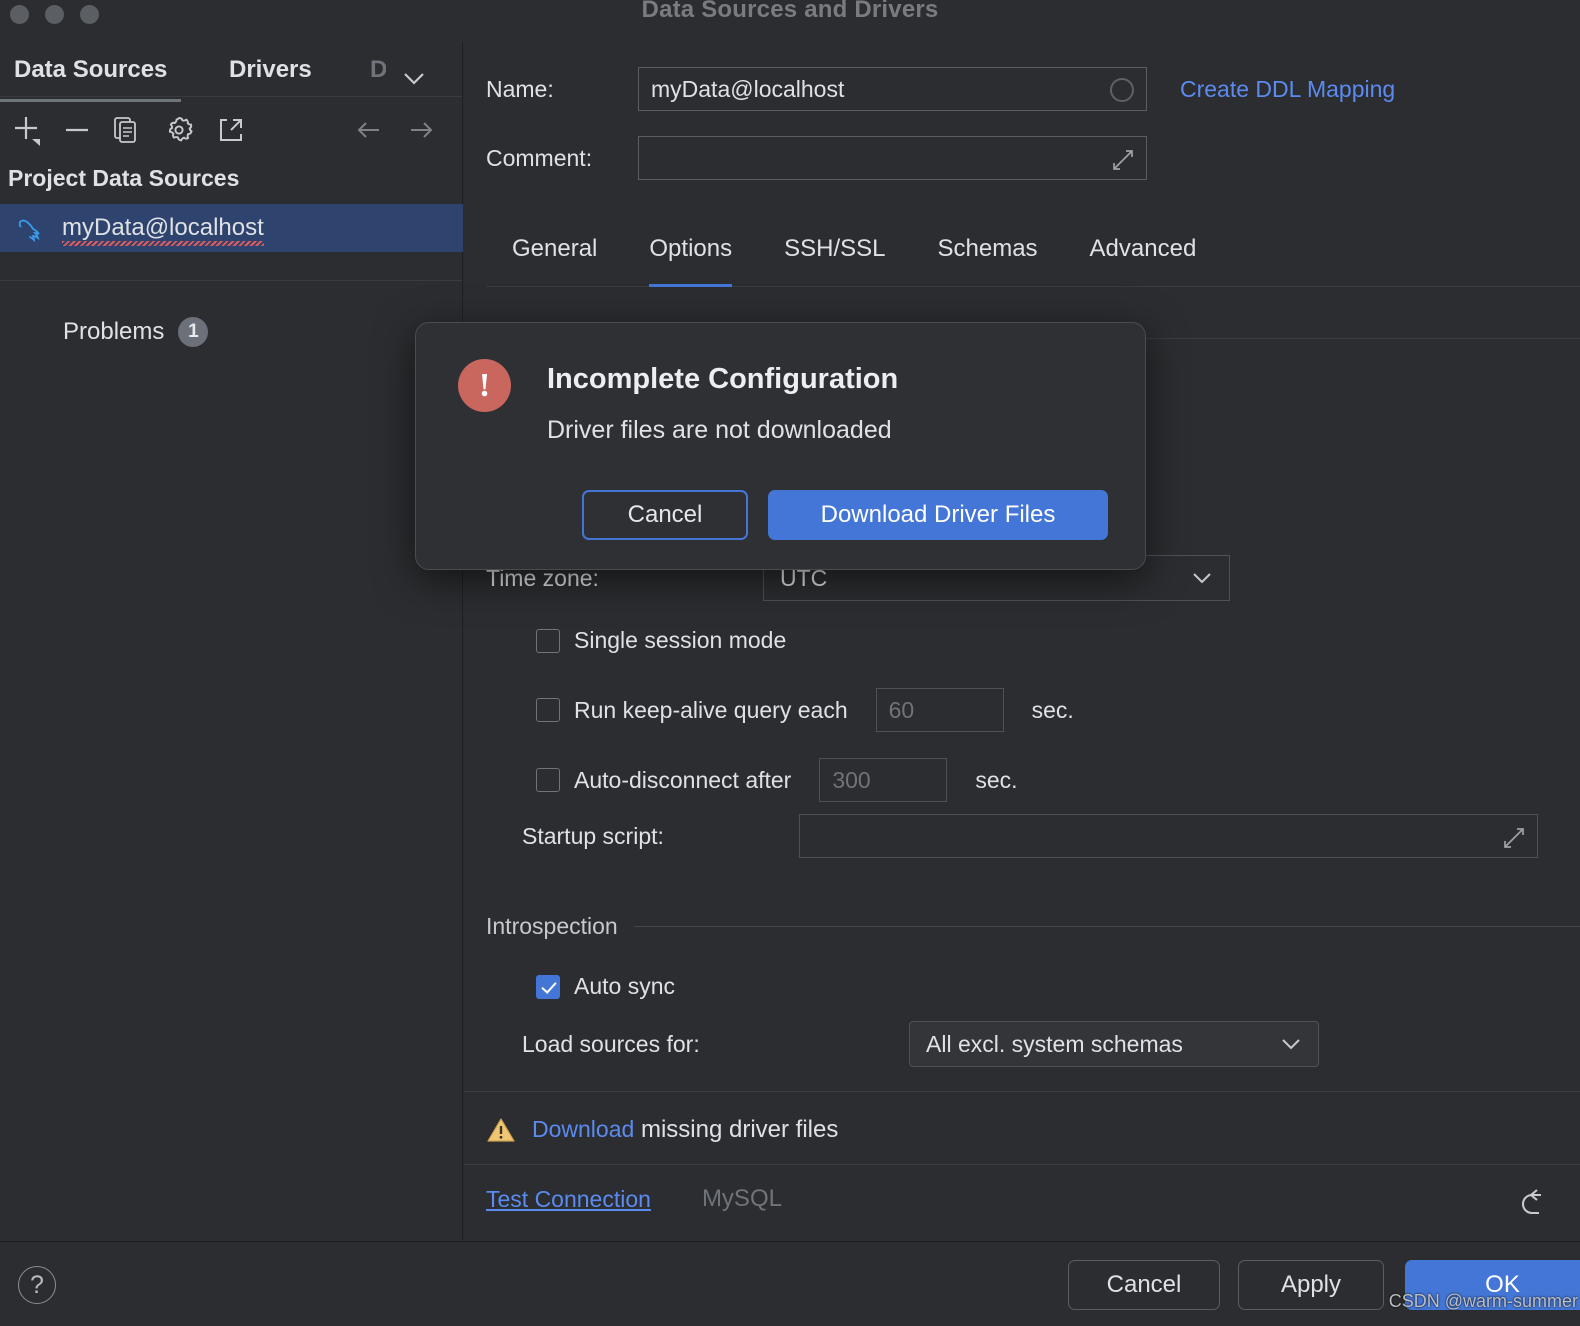  I want to click on help-button: ?, so click(37, 1285).